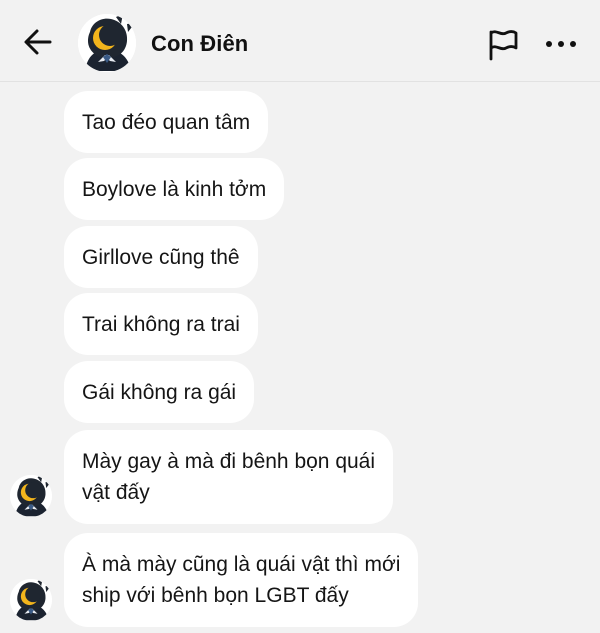 The image size is (600, 633). Describe the element at coordinates (229, 477) in the screenshot. I see `message-bubble: Mày gay à mà đi bênh bọn quái vật đấy` at that location.